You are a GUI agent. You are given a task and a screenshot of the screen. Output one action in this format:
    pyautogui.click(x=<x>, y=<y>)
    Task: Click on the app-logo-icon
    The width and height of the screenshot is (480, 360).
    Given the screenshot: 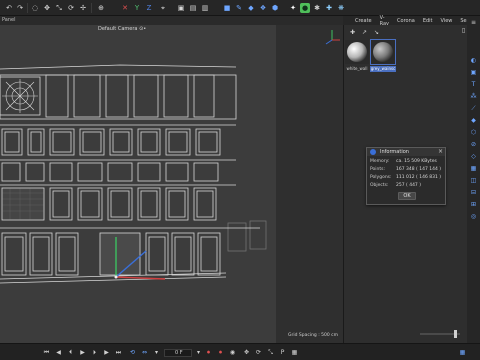 What is the action you would take?
    pyautogui.click(x=373, y=152)
    